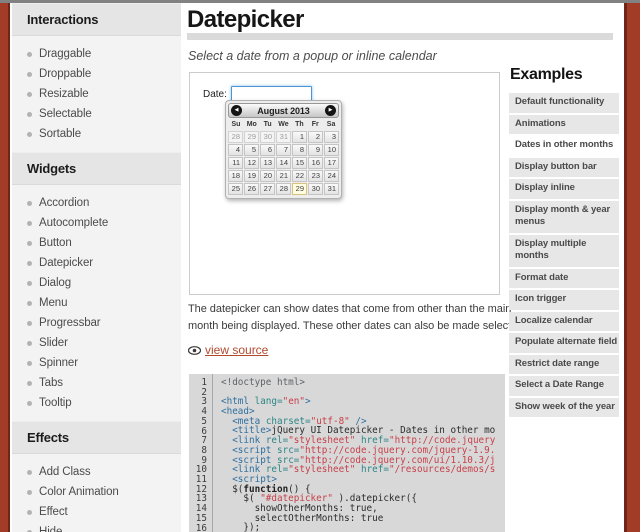  Describe the element at coordinates (564, 364) in the screenshot. I see `example-item-restrict-date-range: Restrict date range` at that location.